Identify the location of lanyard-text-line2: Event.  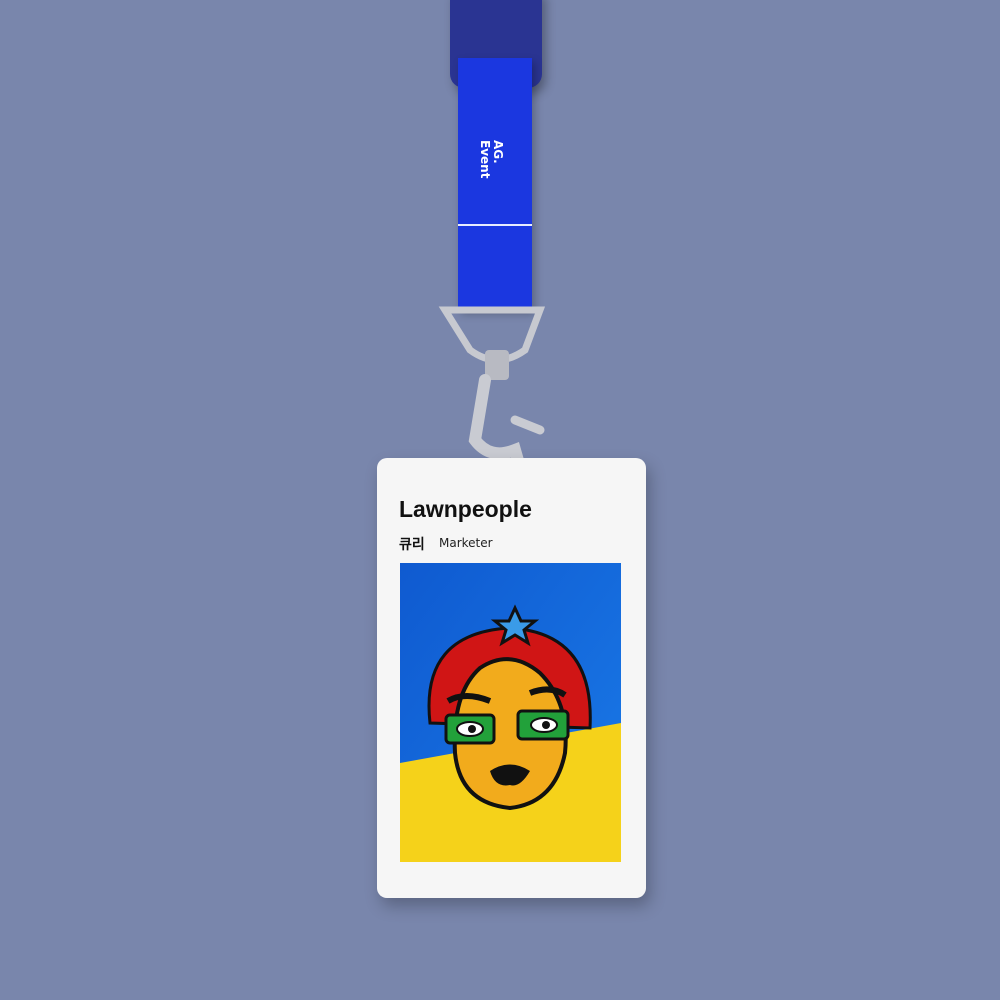
(485, 159).